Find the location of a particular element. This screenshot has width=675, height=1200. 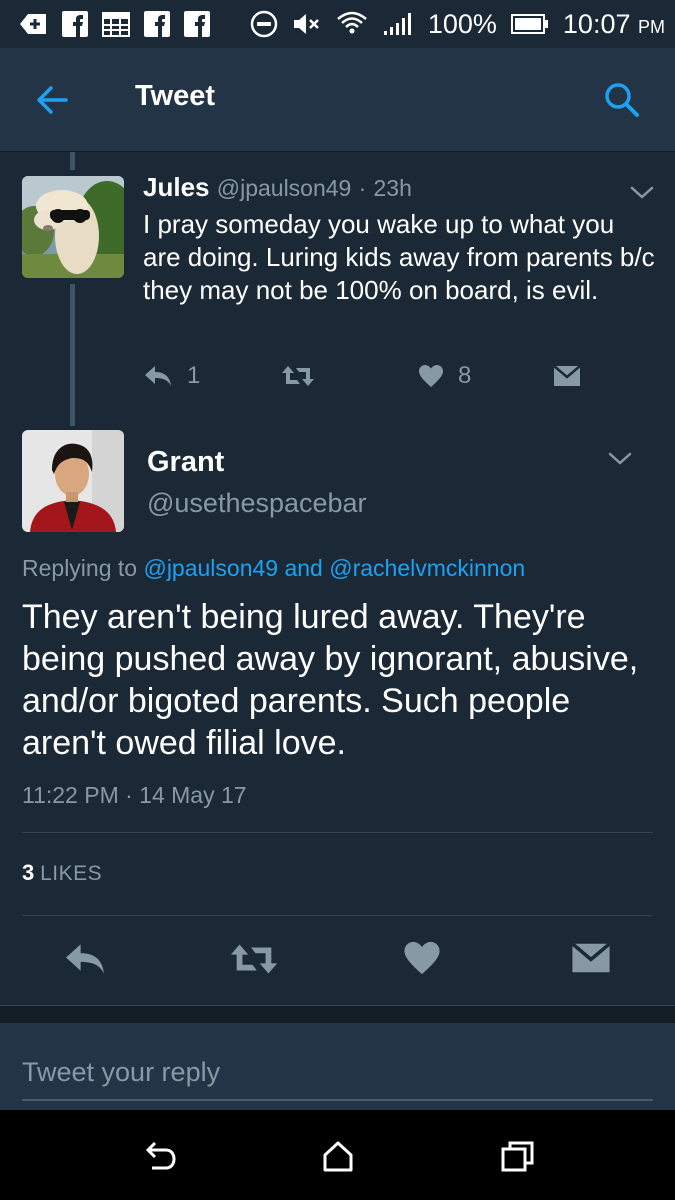

system-nav-bar is located at coordinates (337, 1155).